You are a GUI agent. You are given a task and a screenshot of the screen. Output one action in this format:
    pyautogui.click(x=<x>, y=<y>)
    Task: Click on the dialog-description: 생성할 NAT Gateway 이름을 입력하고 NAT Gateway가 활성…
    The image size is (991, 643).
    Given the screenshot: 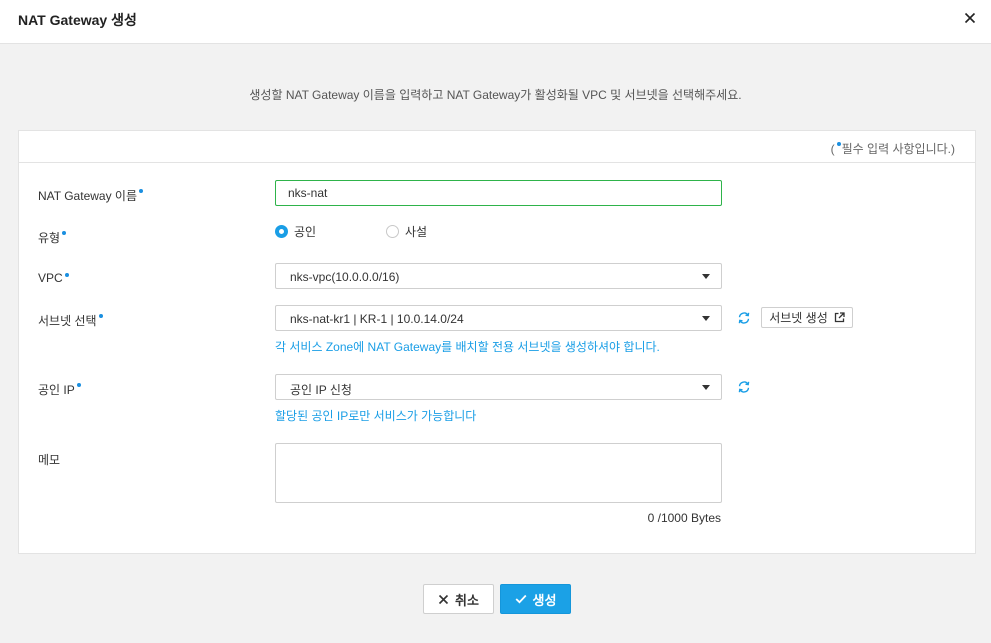 What is the action you would take?
    pyautogui.click(x=495, y=95)
    